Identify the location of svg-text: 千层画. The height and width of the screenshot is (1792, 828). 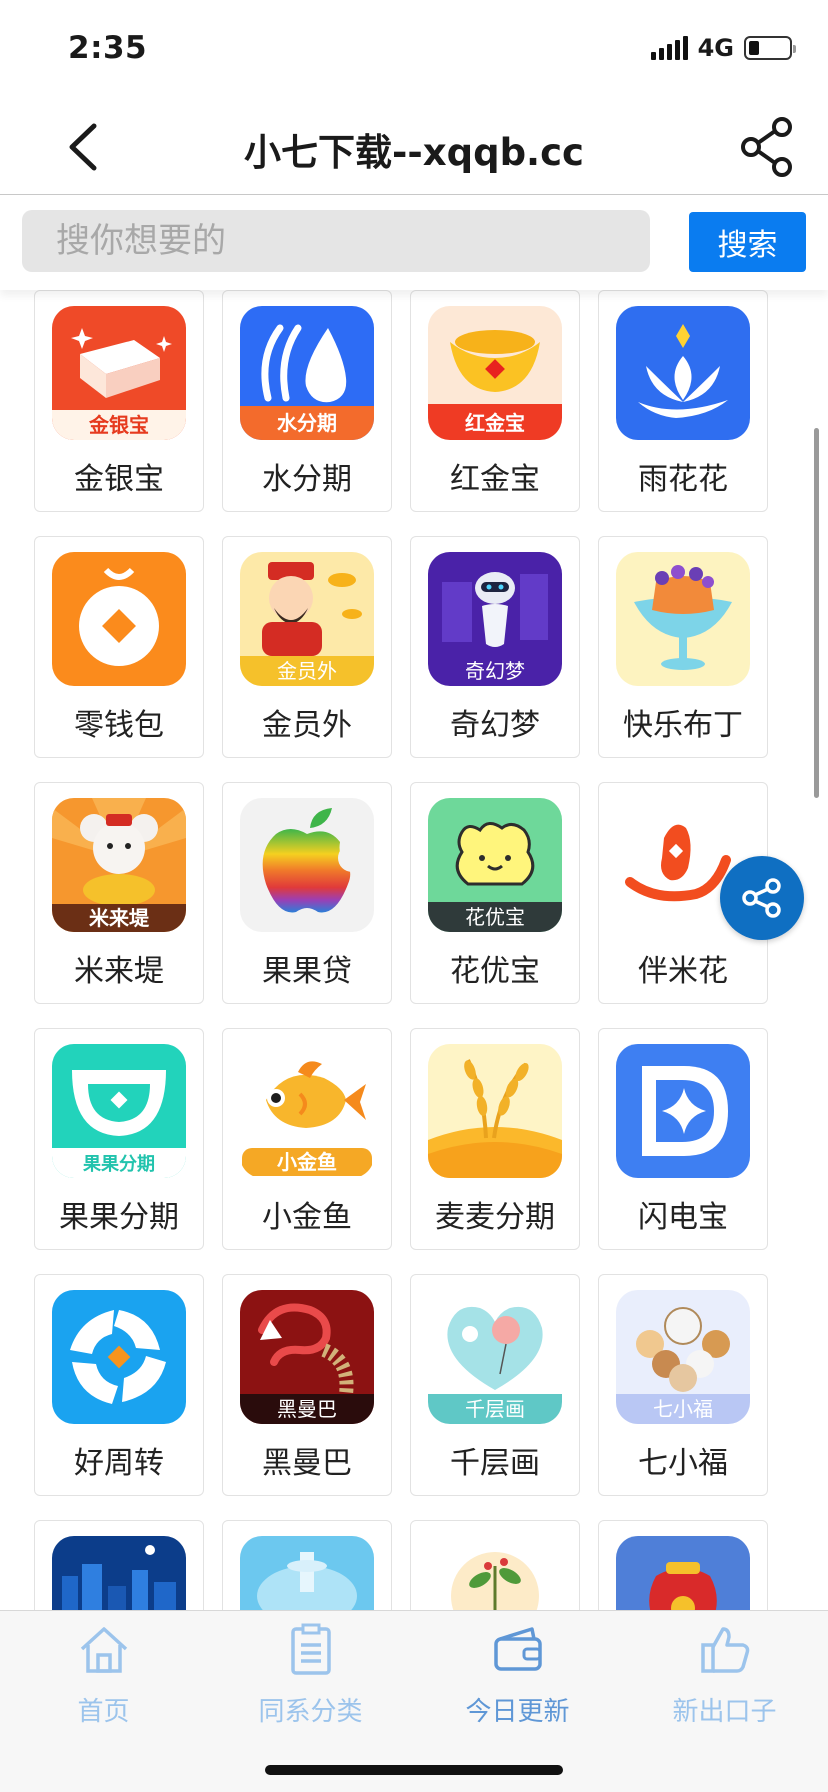
(495, 1409).